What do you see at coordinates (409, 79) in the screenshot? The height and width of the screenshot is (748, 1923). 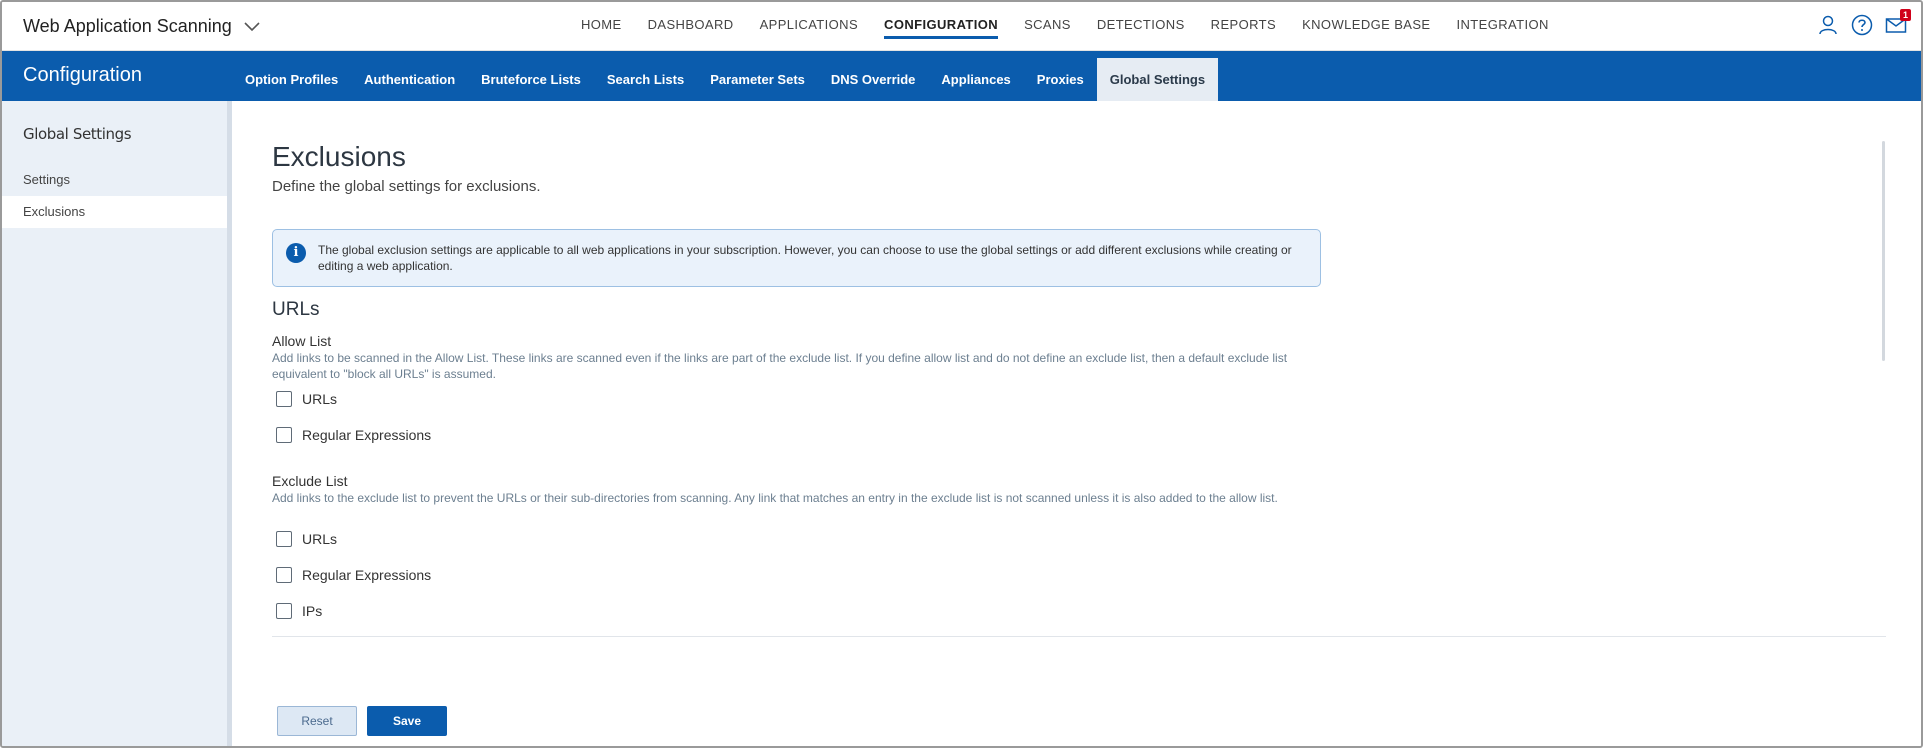 I see `tab-authentication: Authentication` at bounding box center [409, 79].